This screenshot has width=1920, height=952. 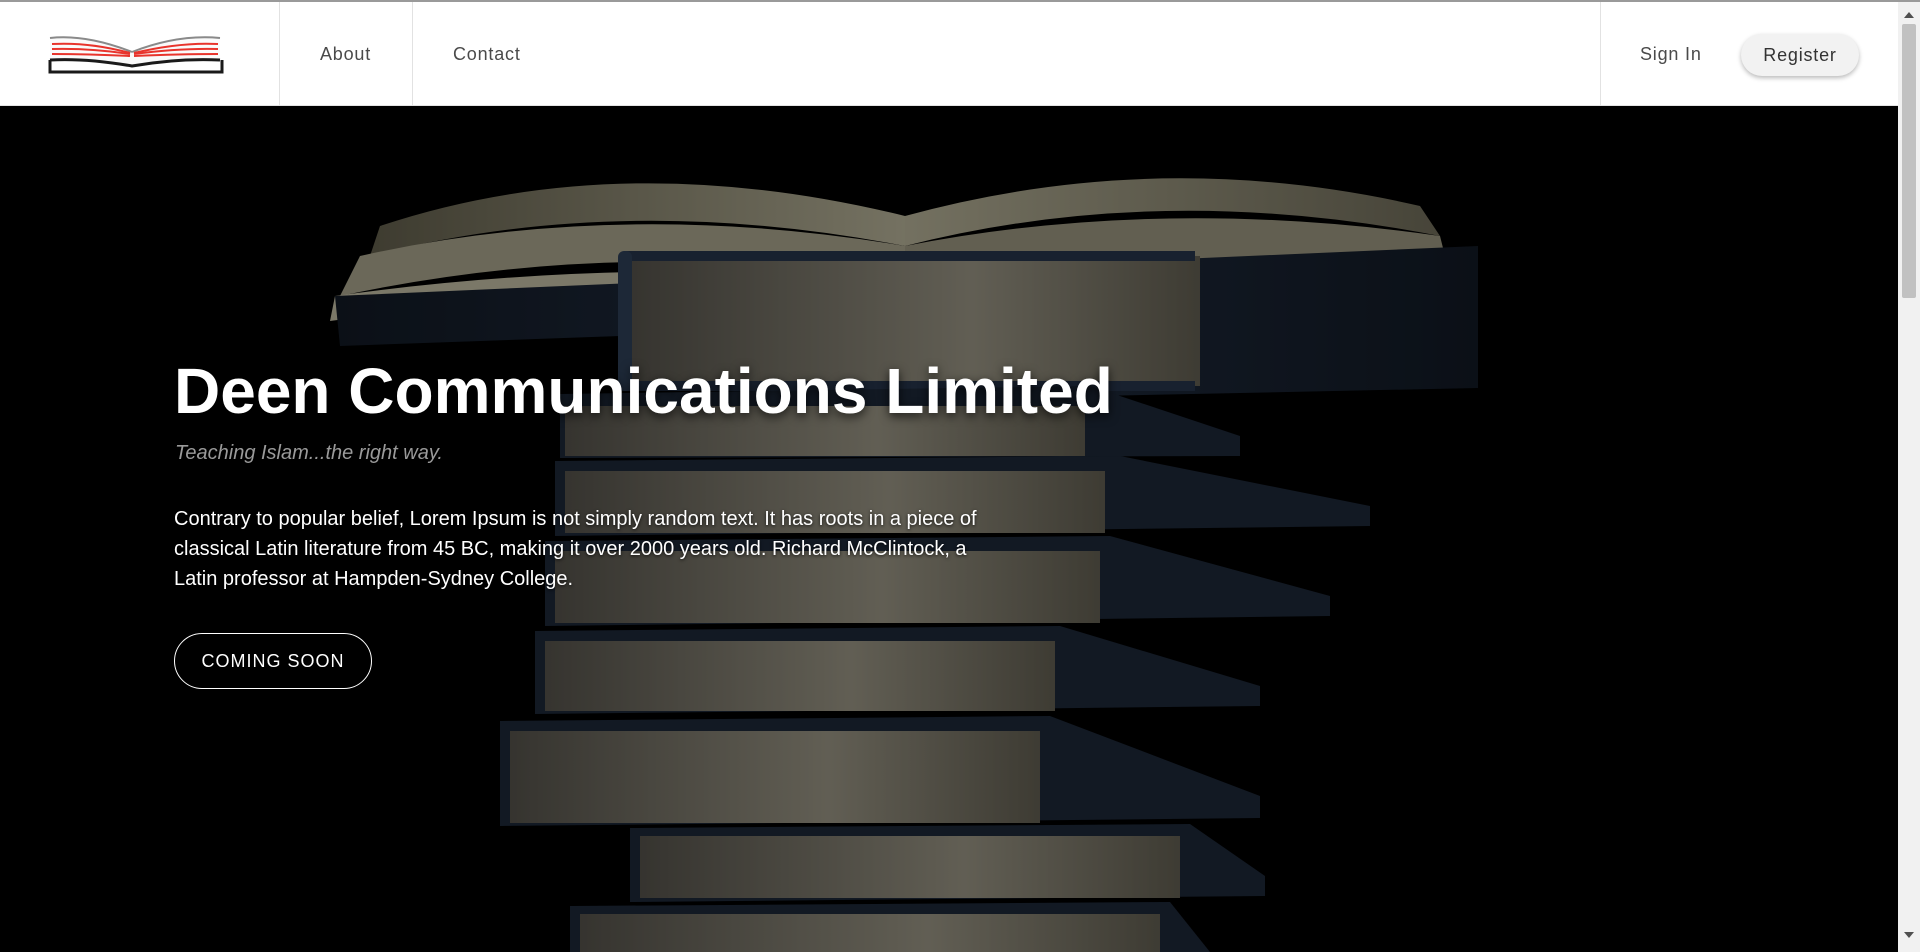 What do you see at coordinates (949, 54) in the screenshot?
I see `navbar: About Contact Sign In Register` at bounding box center [949, 54].